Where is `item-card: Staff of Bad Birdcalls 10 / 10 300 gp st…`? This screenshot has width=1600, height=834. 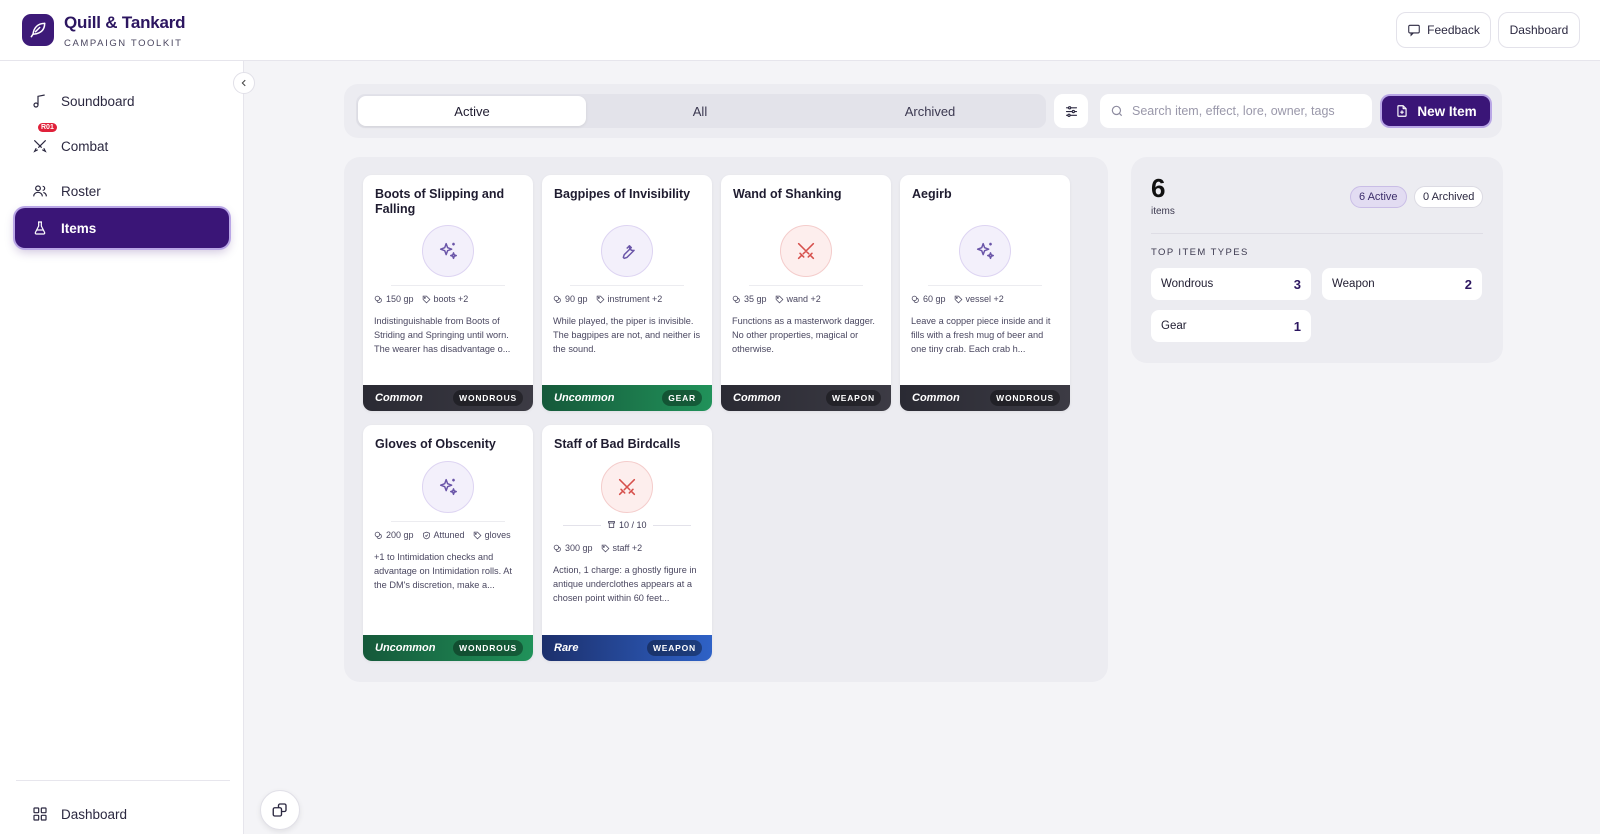
item-card: Staff of Bad Birdcalls 10 / 10 300 gp st… is located at coordinates (627, 543).